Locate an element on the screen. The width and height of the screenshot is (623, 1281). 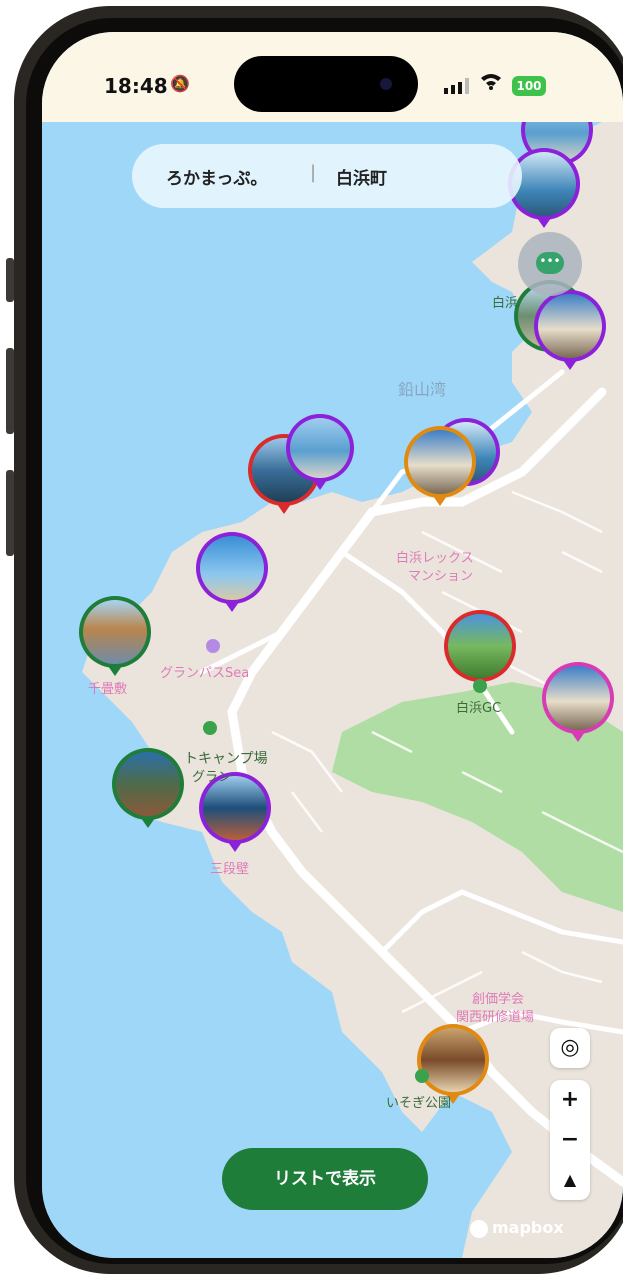
zoom-controls: + − ▲ is located at coordinates (570, 1140).